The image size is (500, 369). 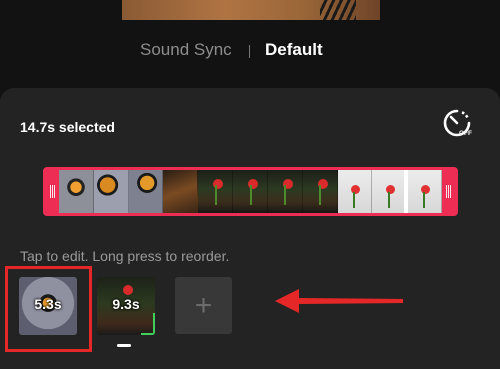 I want to click on mode-tabs: Sound Sync Default, so click(x=250, y=51).